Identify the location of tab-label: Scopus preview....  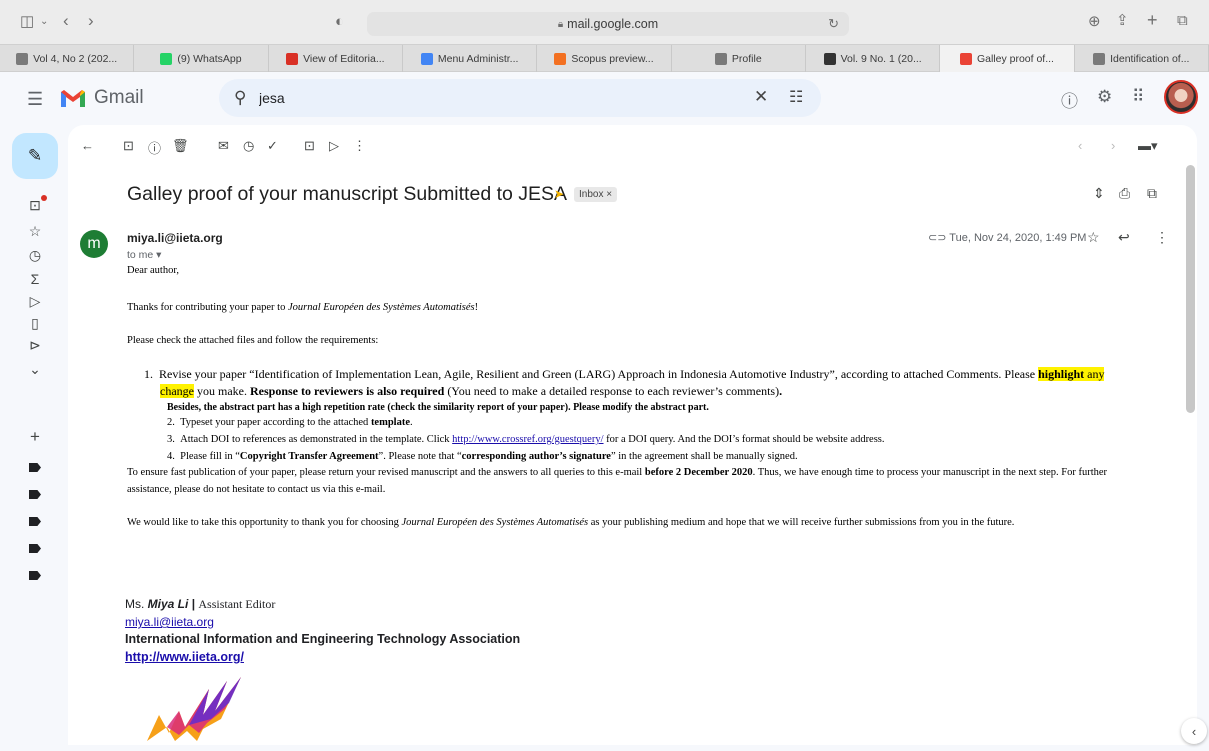
(612, 58).